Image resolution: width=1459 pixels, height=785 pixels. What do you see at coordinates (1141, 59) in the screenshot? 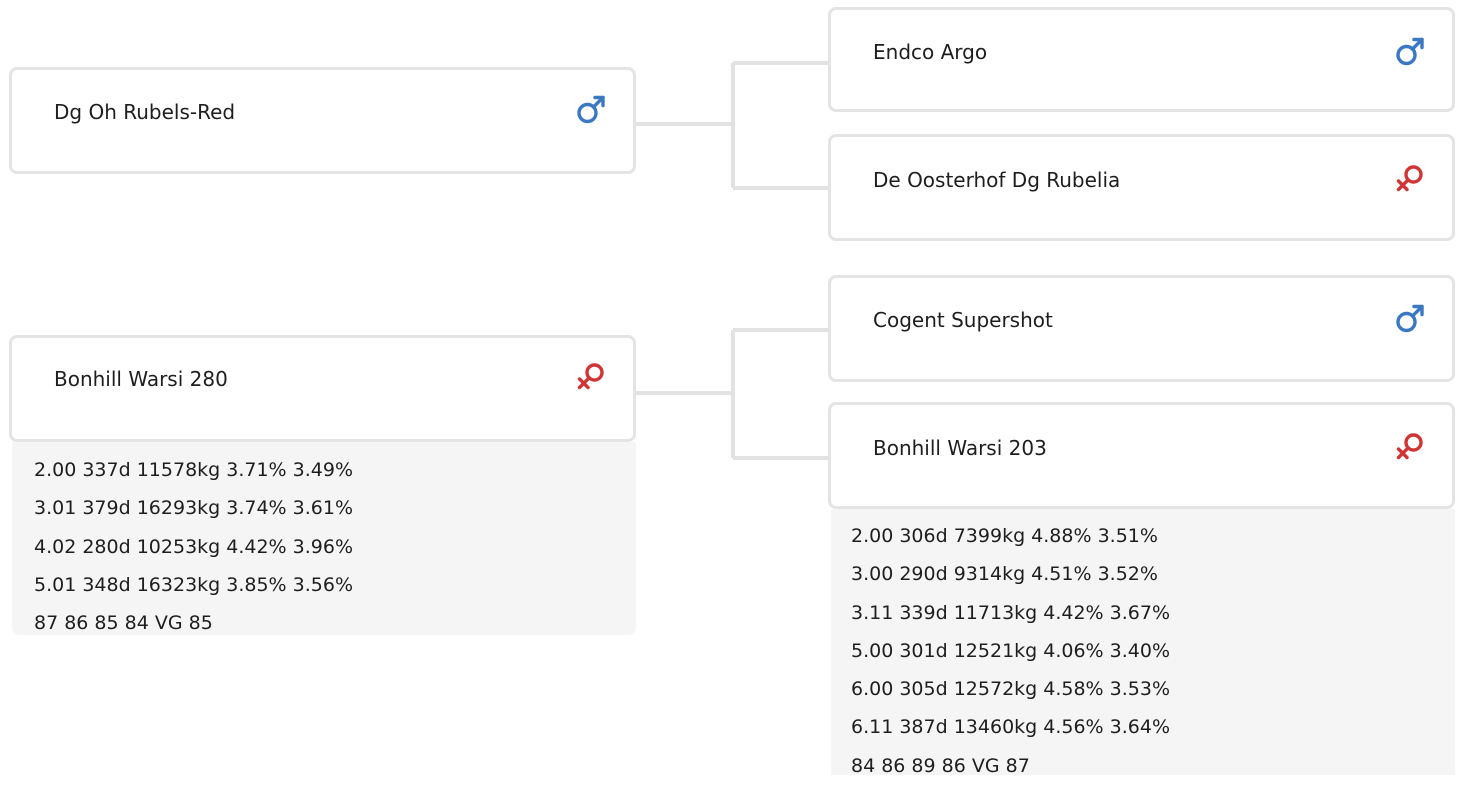
I see `sire-sire-card: Endco Argo` at bounding box center [1141, 59].